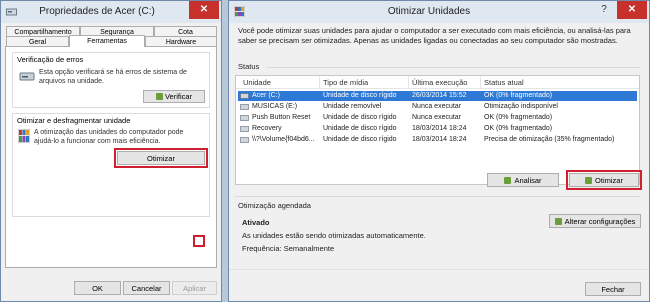 The image size is (650, 302). What do you see at coordinates (50, 59) in the screenshot?
I see `error-check-title: Verificação de erros` at bounding box center [50, 59].